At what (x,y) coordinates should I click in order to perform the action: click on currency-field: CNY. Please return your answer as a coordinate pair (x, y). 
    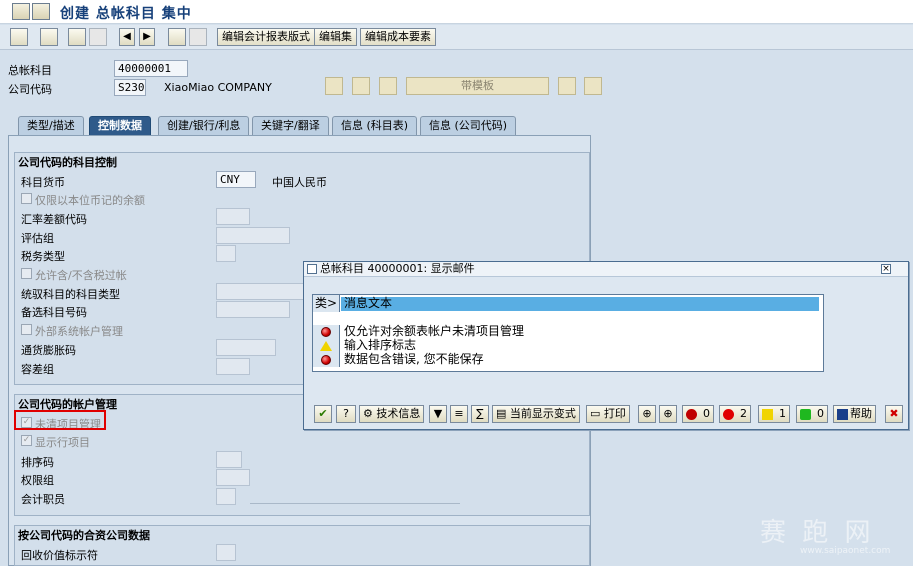
    Looking at the image, I should click on (236, 179).